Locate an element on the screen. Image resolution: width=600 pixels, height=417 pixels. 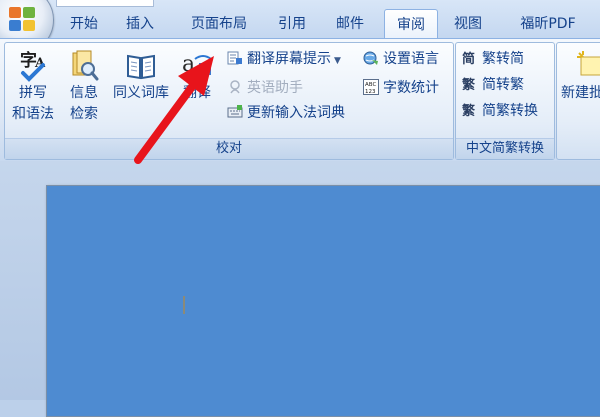
spelling-grammar-button: 字 A 拼写 和语法 is located at coordinates (33, 87).